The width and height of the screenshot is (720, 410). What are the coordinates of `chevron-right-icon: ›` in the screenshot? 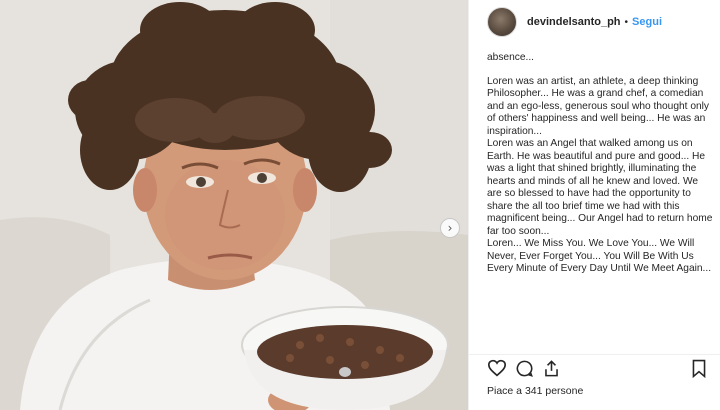 It's located at (450, 228).